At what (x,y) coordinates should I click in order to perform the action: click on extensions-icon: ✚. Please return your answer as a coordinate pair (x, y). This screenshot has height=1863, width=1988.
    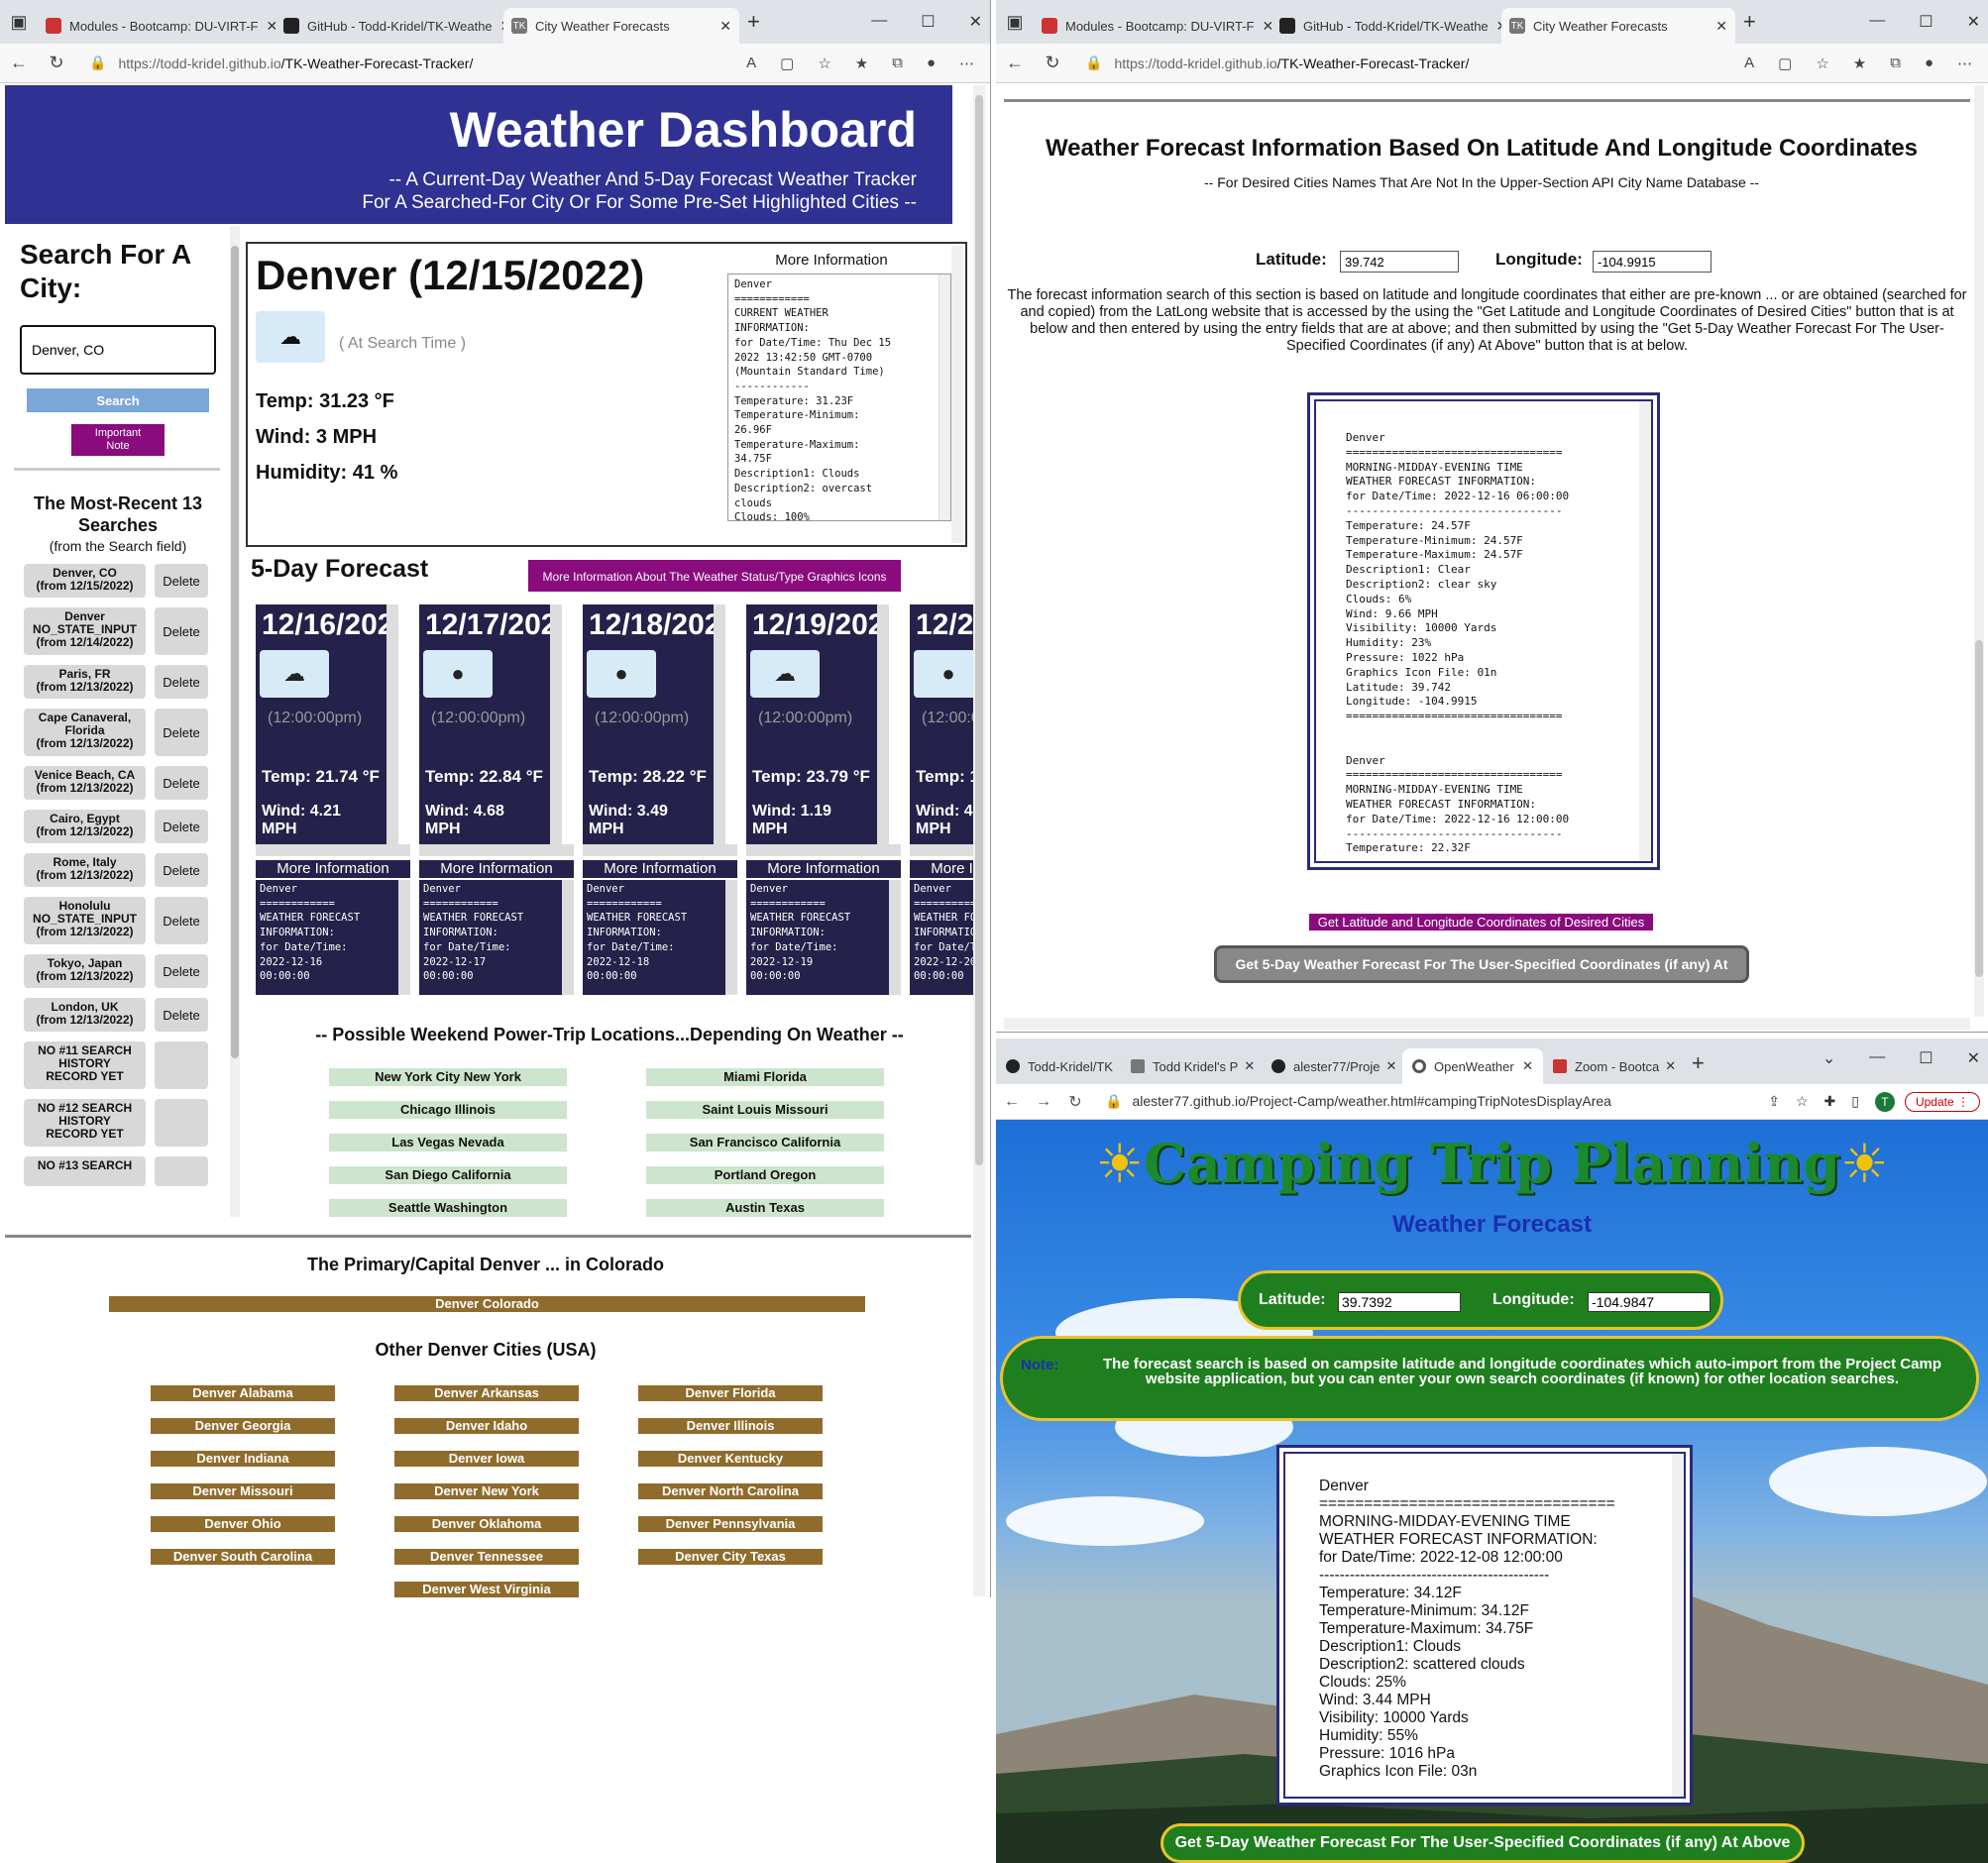
    Looking at the image, I should click on (1830, 1101).